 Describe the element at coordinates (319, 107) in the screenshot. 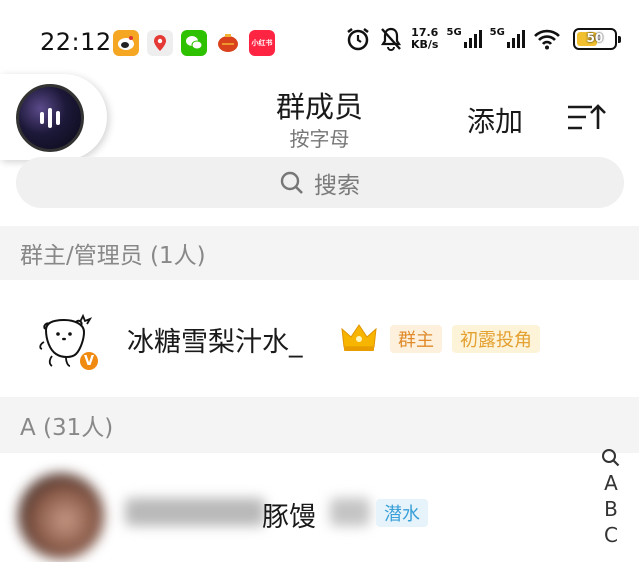

I see `page-title: 群成员` at that location.